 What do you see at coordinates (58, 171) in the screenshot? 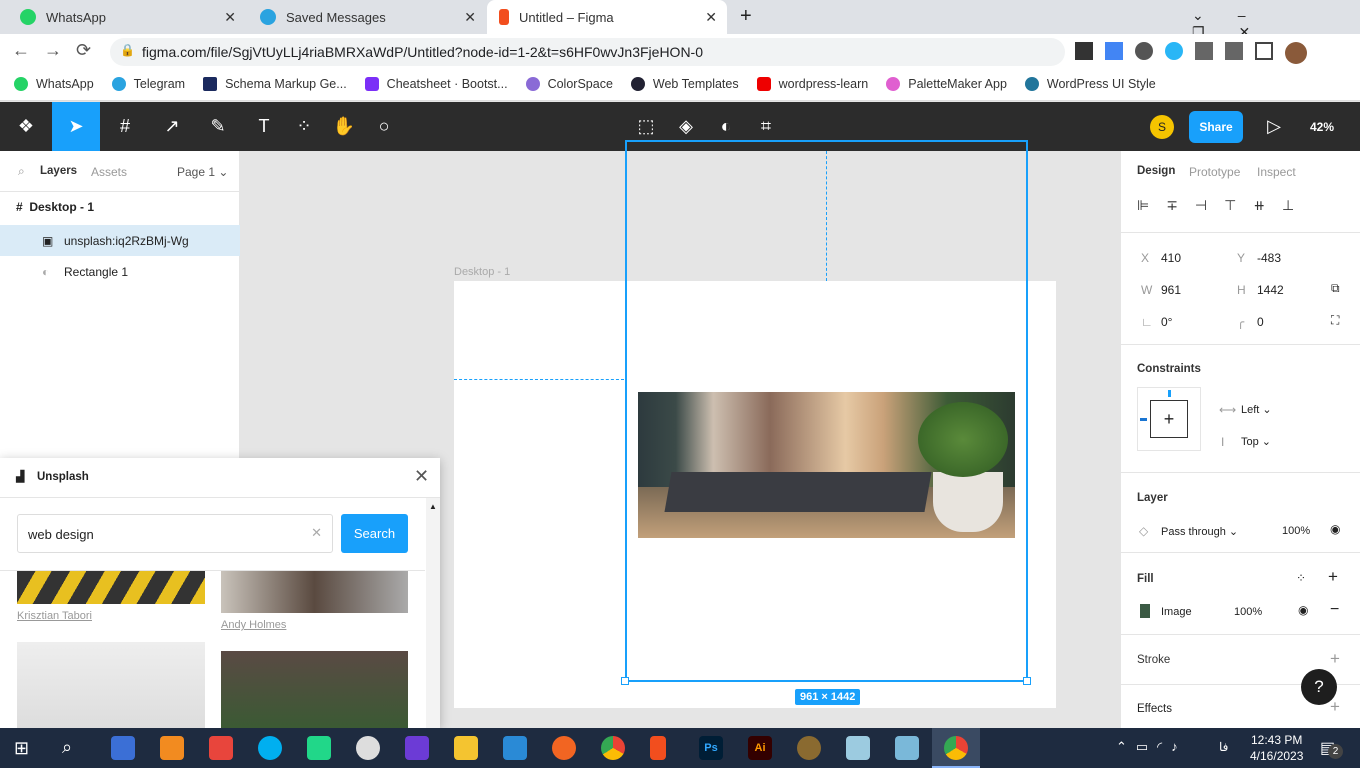
I see `tab-layers: Layers` at bounding box center [58, 171].